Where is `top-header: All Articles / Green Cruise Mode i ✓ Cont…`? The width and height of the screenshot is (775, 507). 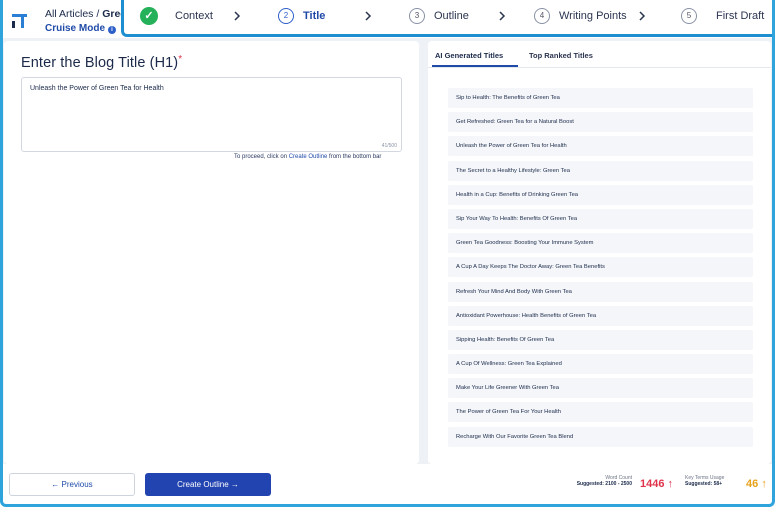 top-header: All Articles / Green Cruise Mode i ✓ Cont… is located at coordinates (387, 19).